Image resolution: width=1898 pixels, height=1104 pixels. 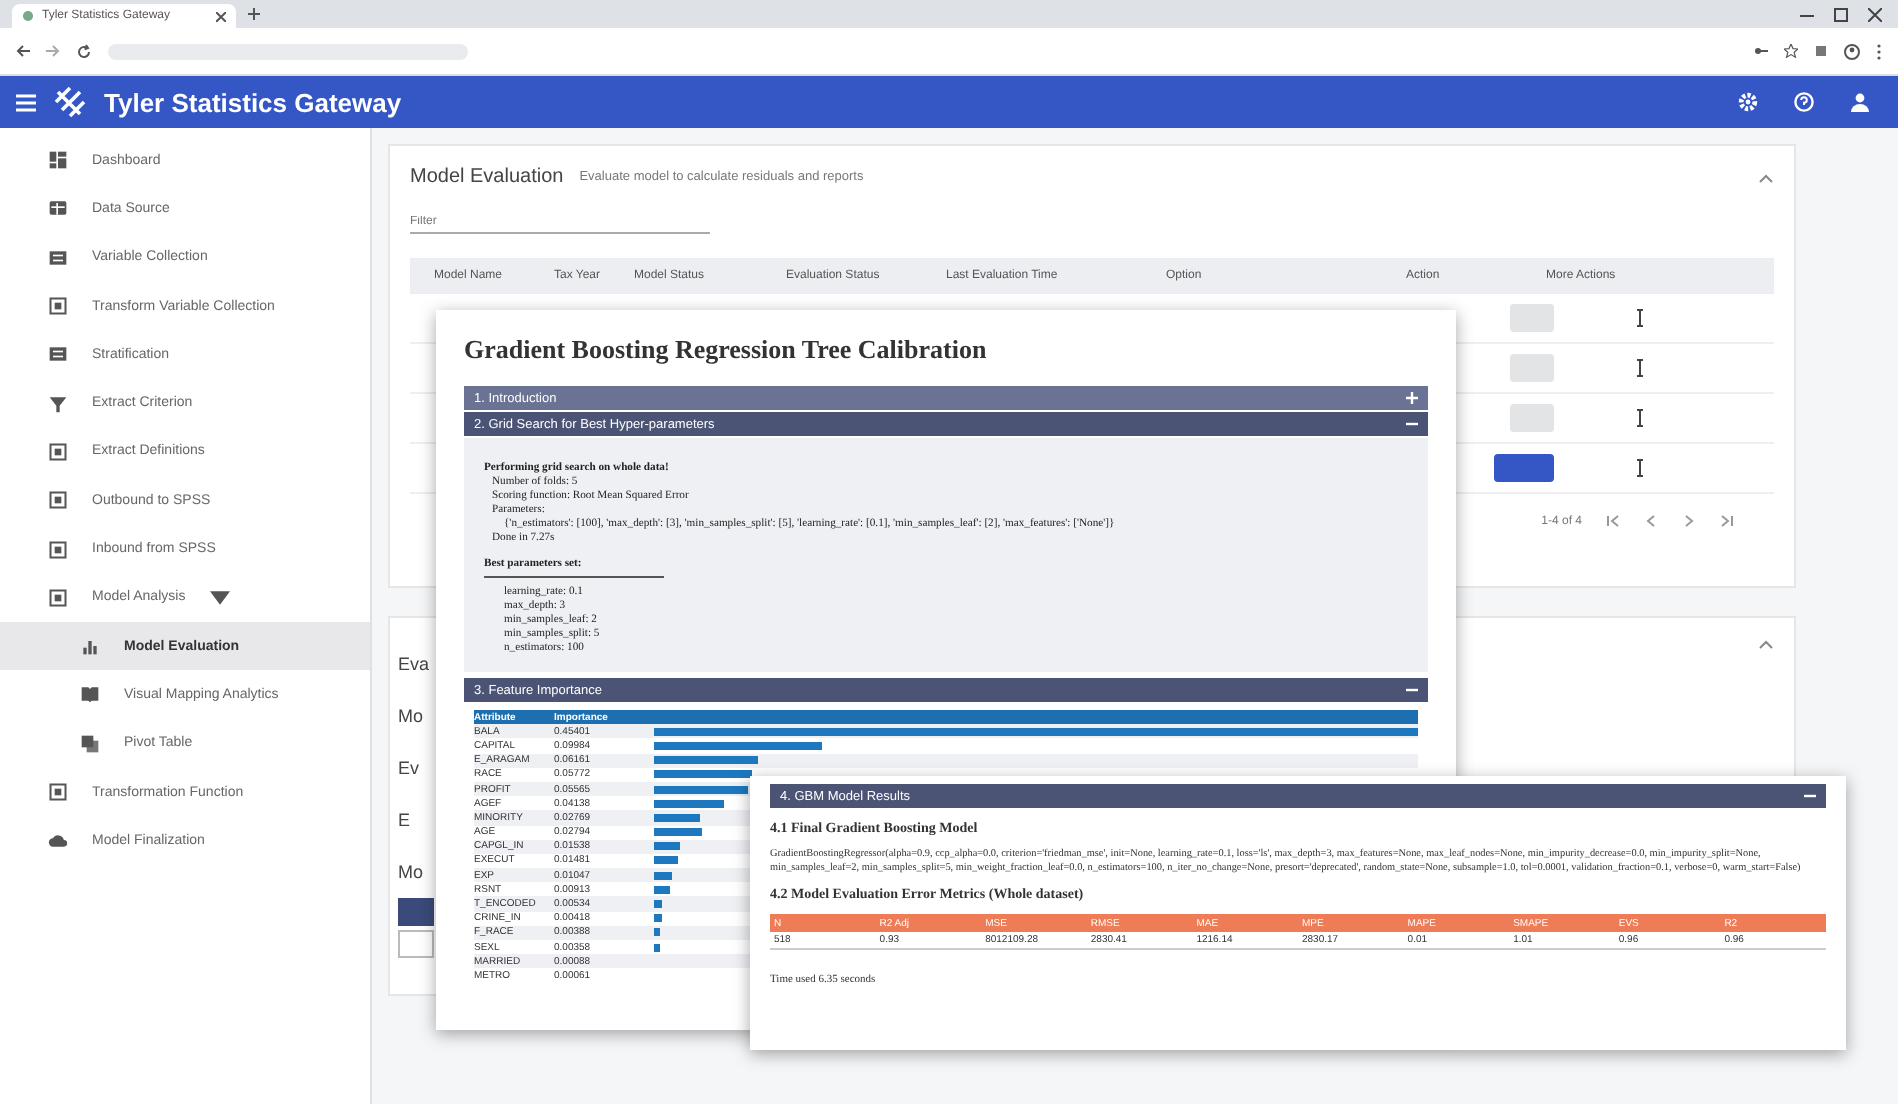 I want to click on section-label: Ev, so click(x=409, y=768).